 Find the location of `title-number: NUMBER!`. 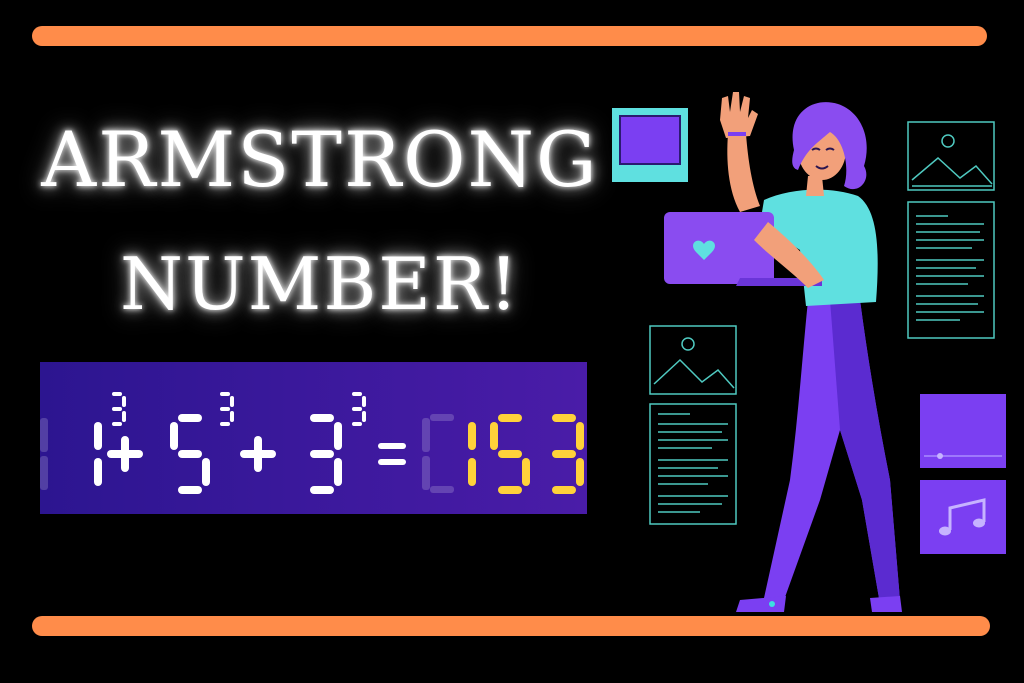

title-number: NUMBER! is located at coordinates (319, 284).